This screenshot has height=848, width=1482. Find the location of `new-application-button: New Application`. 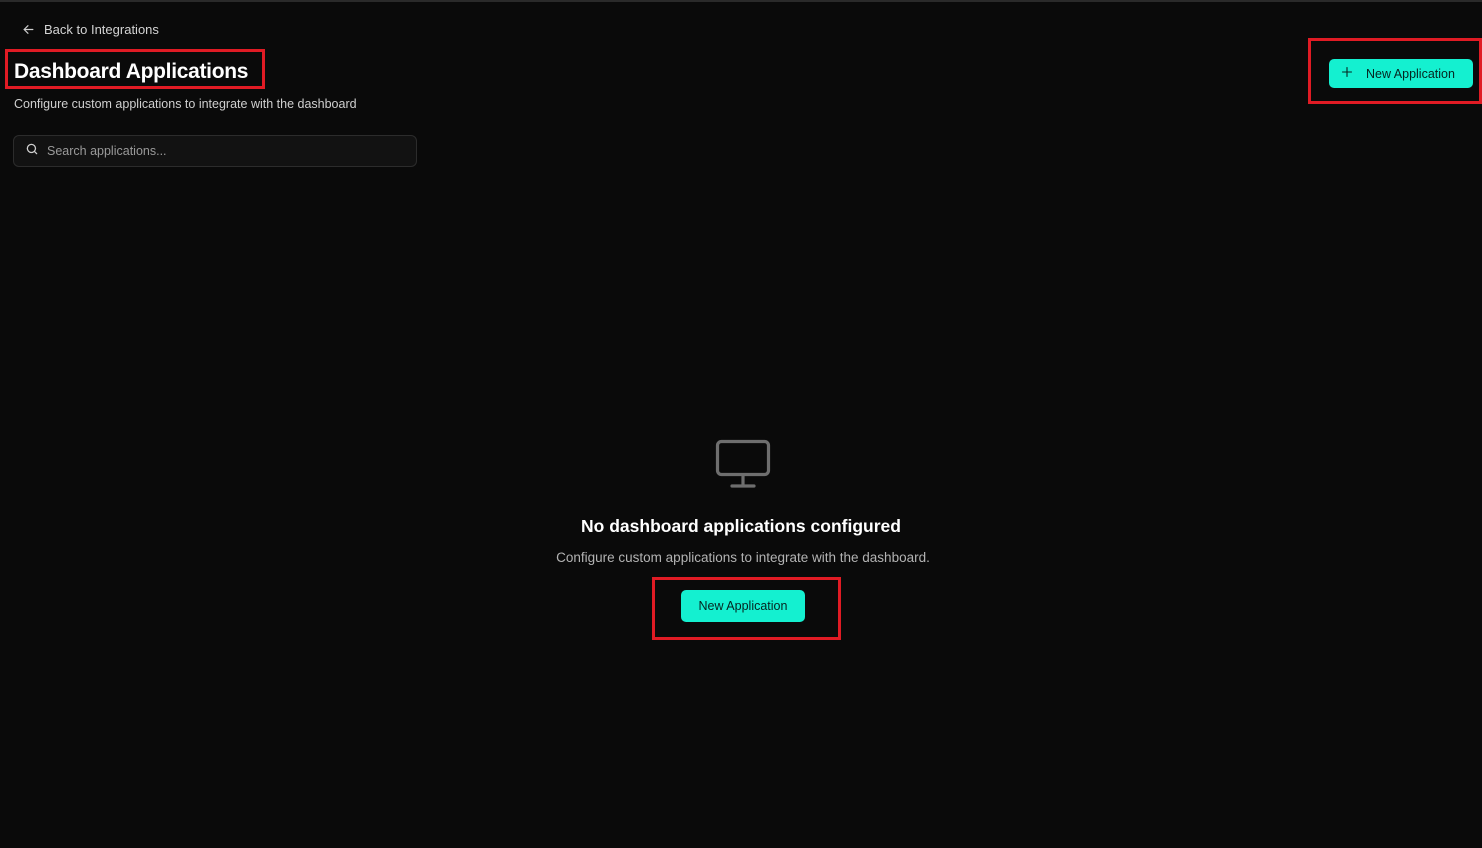

new-application-button: New Application is located at coordinates (1401, 73).